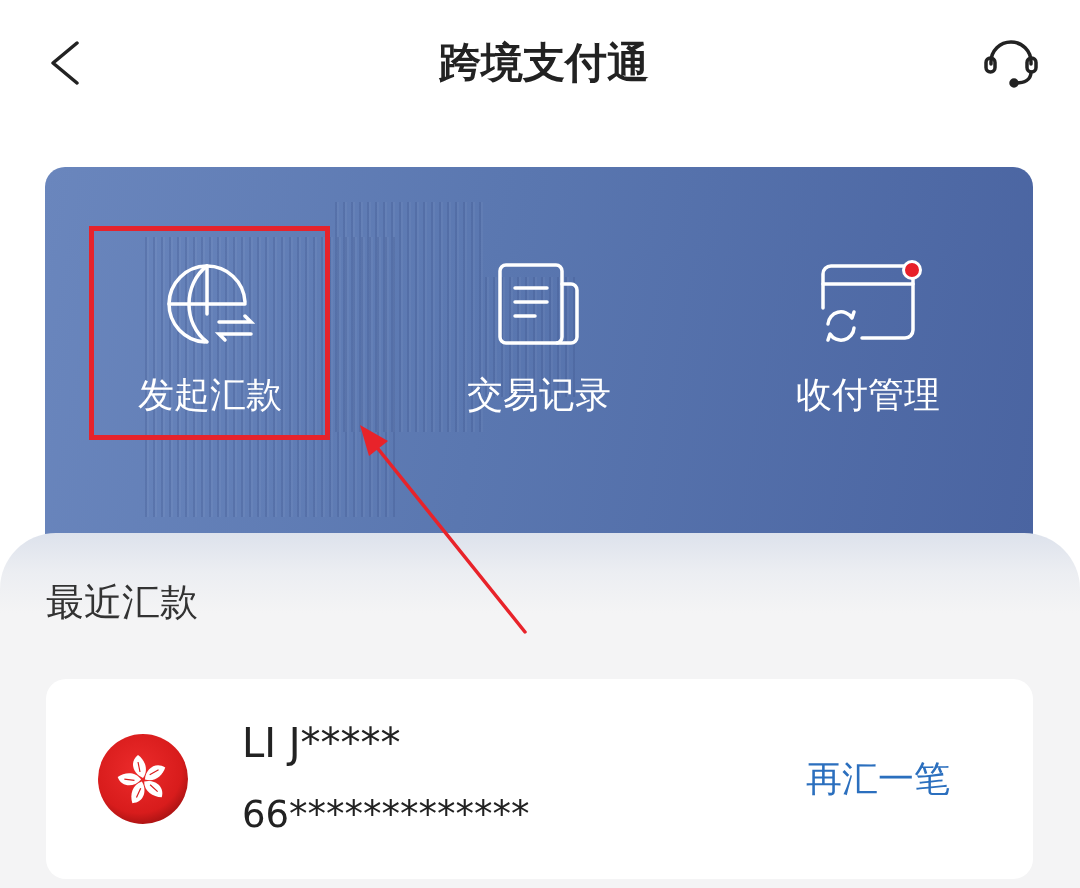 Image resolution: width=1080 pixels, height=888 pixels. What do you see at coordinates (143, 779) in the screenshot?
I see `flag-icon` at bounding box center [143, 779].